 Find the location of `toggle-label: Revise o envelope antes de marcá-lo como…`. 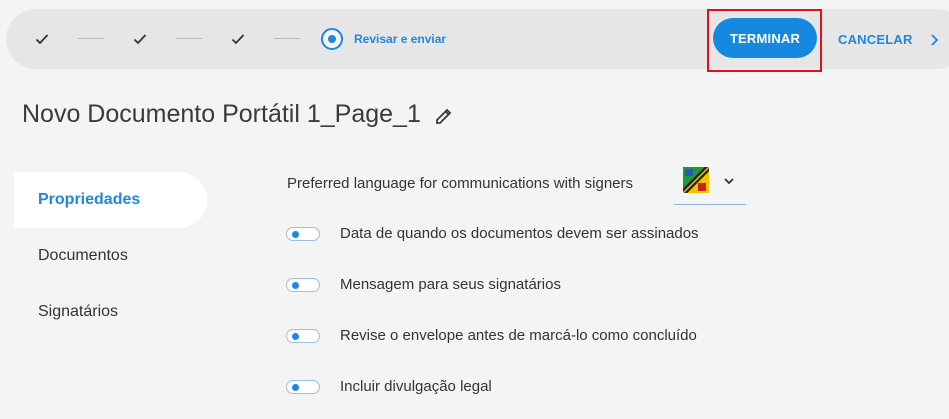

toggle-label: Revise o envelope antes de marcá-lo como… is located at coordinates (518, 335).